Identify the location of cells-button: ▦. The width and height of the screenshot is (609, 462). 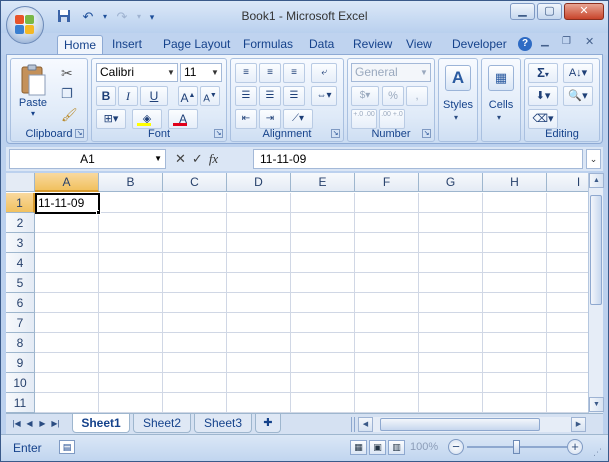
(501, 78).